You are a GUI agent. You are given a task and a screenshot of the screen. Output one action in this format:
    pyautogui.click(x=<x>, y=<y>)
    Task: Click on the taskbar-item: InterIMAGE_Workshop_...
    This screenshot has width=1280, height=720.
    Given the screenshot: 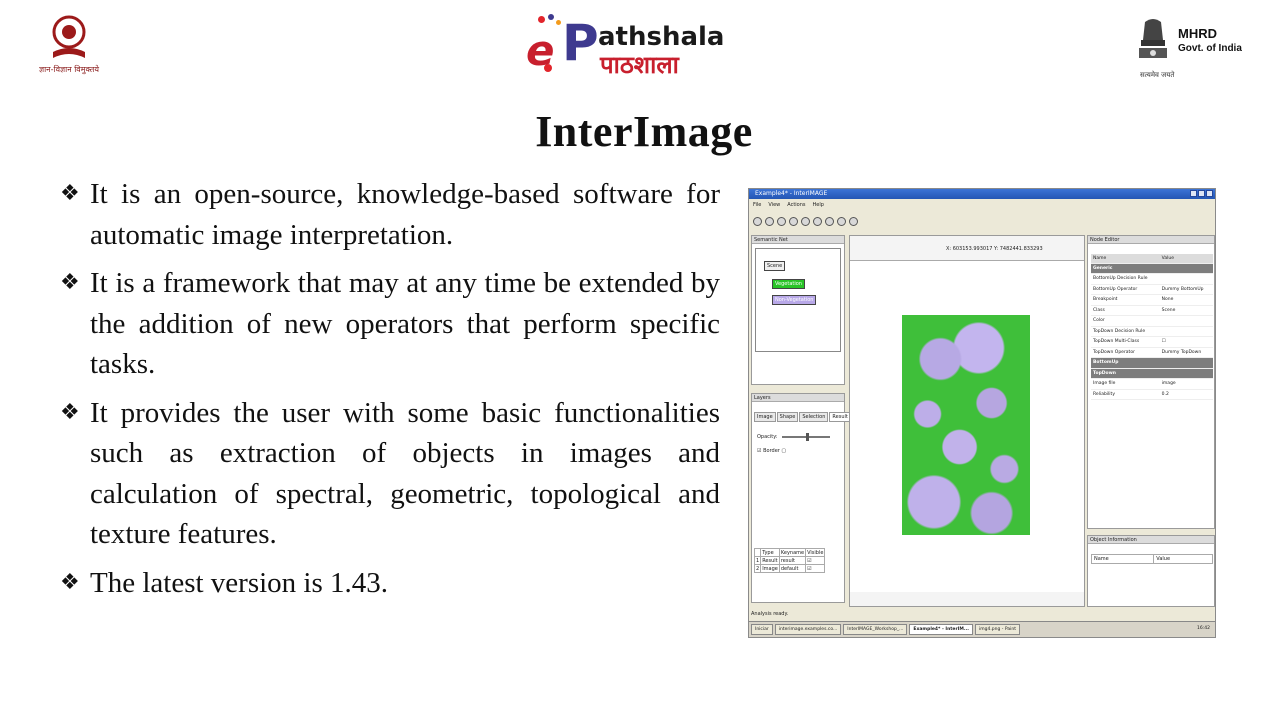 What is the action you would take?
    pyautogui.click(x=875, y=629)
    